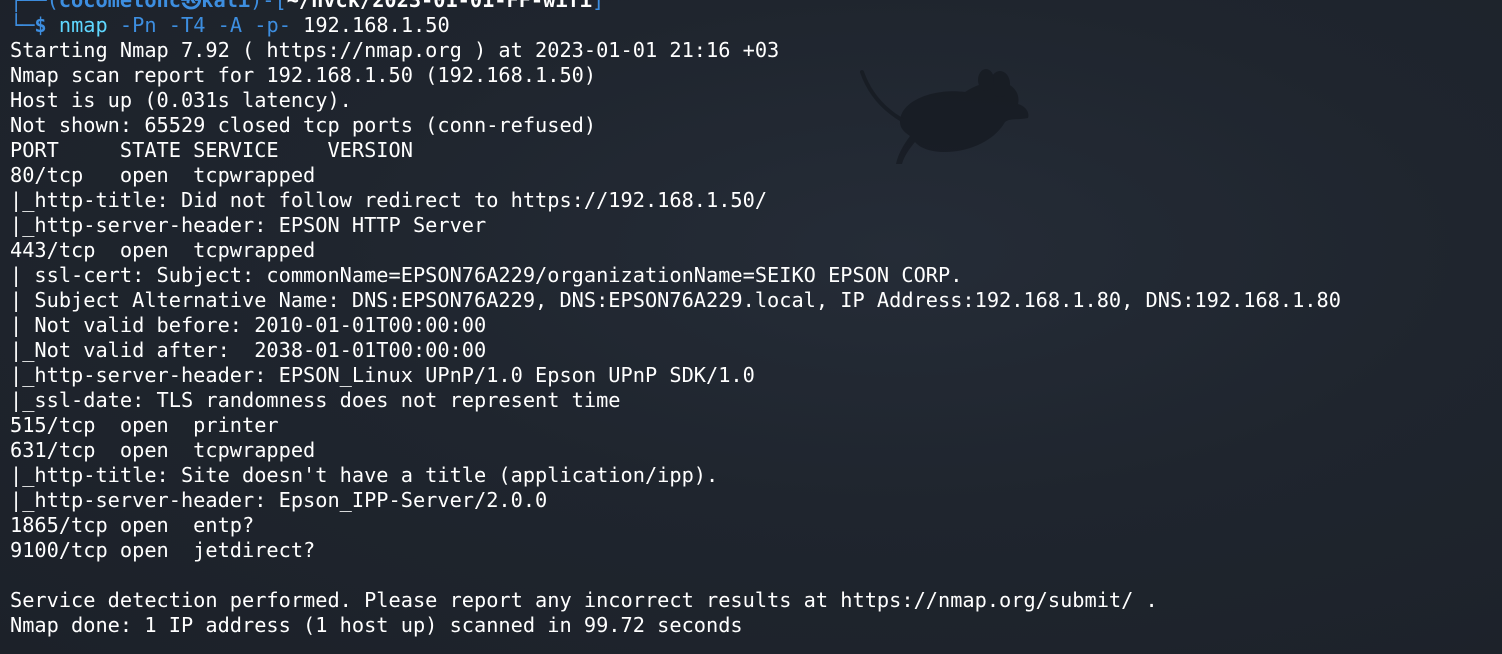 Image resolution: width=1502 pixels, height=654 pixels. Describe the element at coordinates (163, 175) in the screenshot. I see `port-row: 80/tcp open tcpwrapped` at that location.